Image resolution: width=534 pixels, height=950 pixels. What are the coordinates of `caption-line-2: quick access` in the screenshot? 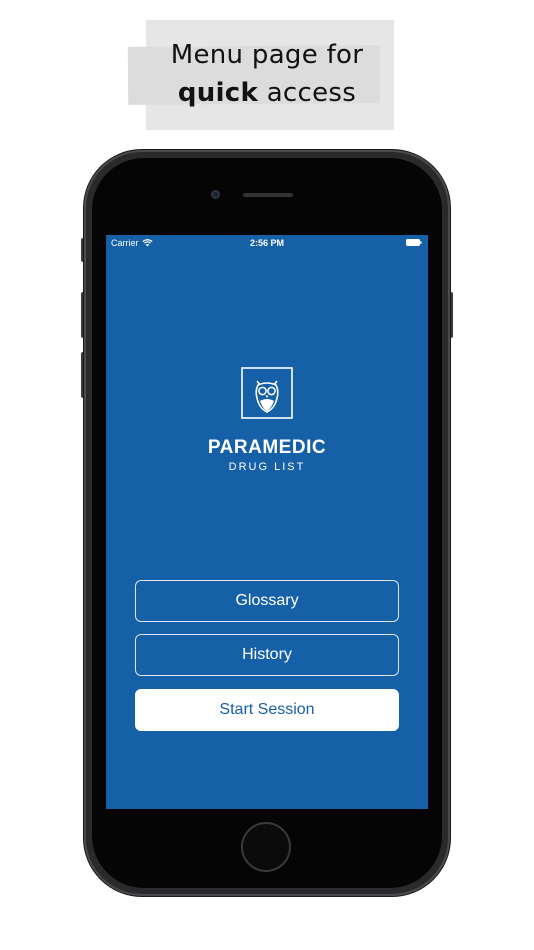 It's located at (267, 93).